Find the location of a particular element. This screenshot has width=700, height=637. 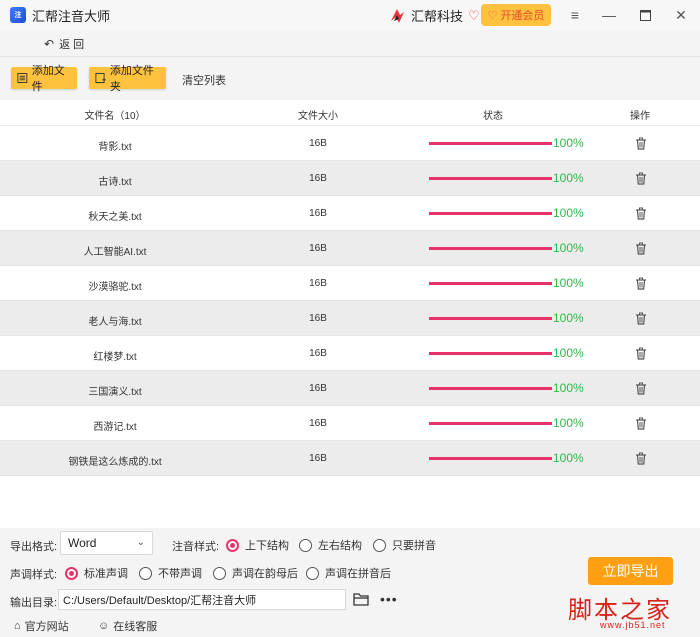

file-name: 西游记.txt is located at coordinates (115, 427).